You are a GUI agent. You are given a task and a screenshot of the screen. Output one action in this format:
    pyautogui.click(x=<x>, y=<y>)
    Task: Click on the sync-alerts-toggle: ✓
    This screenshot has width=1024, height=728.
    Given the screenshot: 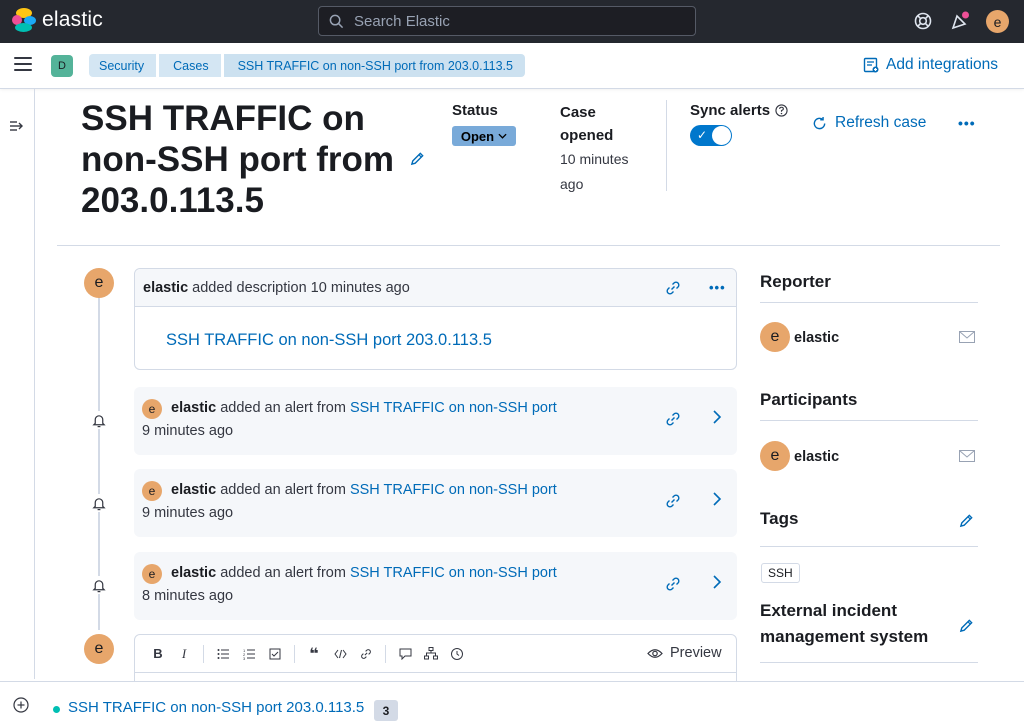 What is the action you would take?
    pyautogui.click(x=711, y=135)
    